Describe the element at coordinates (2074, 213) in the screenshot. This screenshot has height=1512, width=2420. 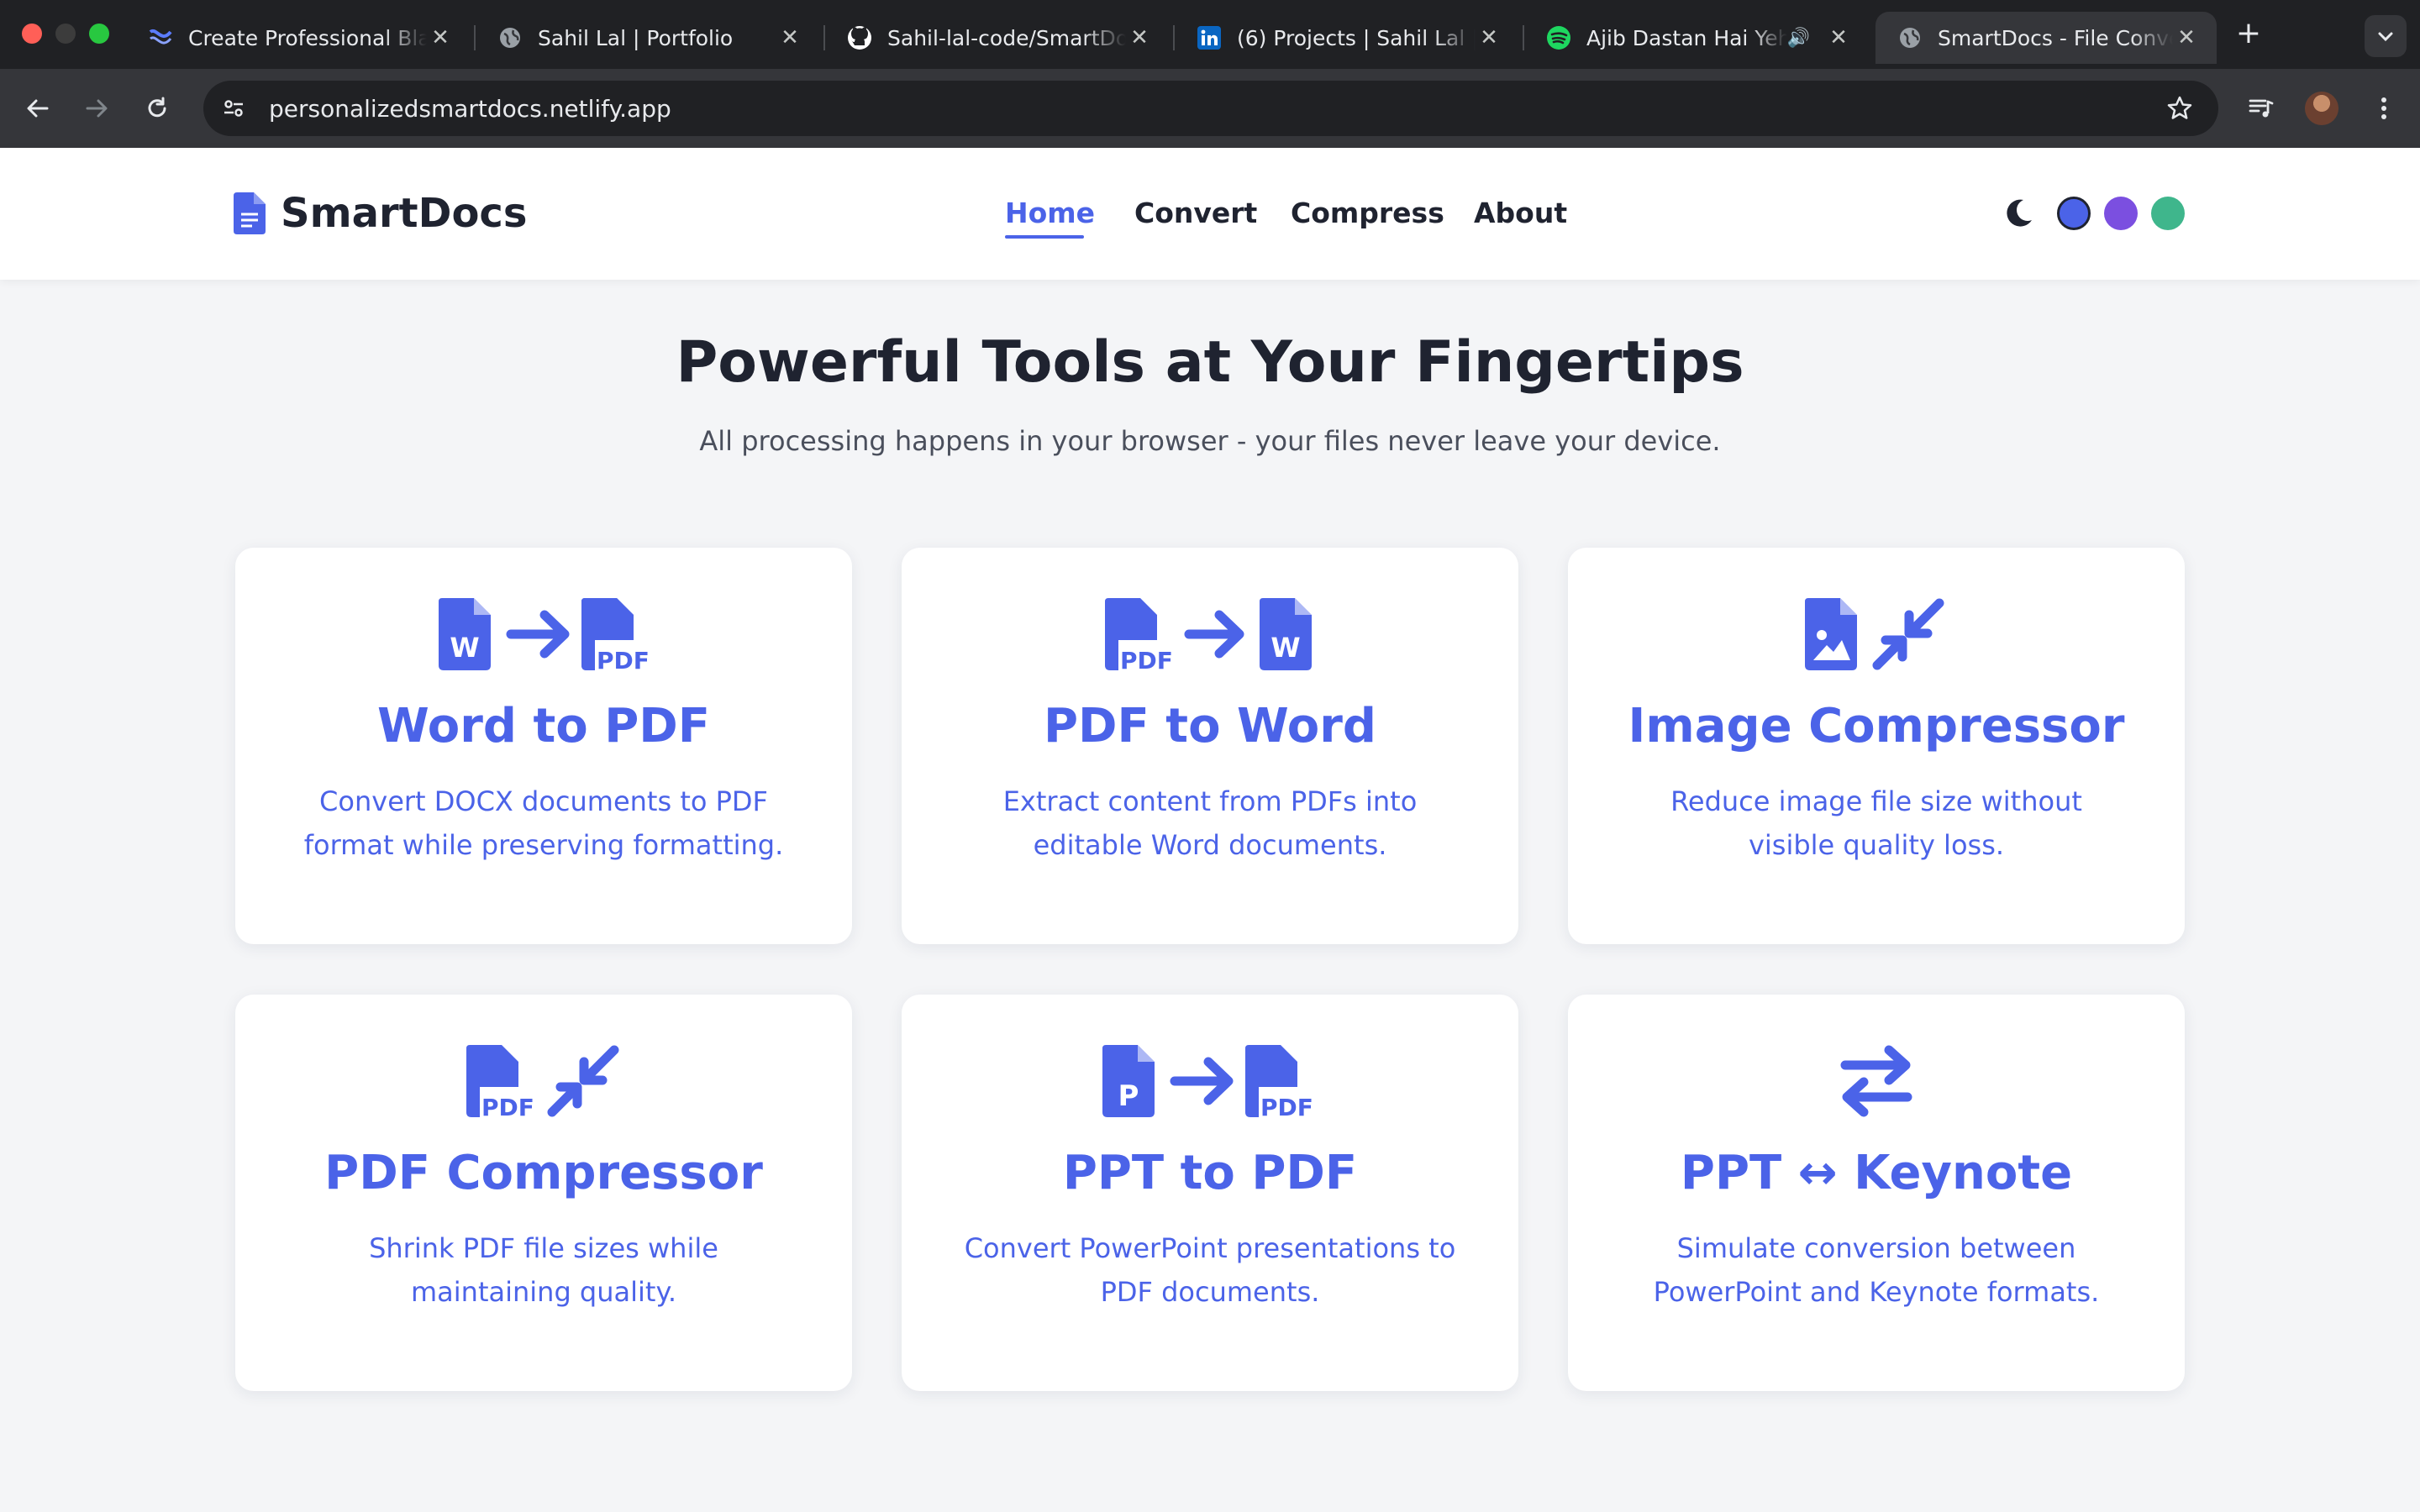
I see `theme-swatch-blue` at that location.